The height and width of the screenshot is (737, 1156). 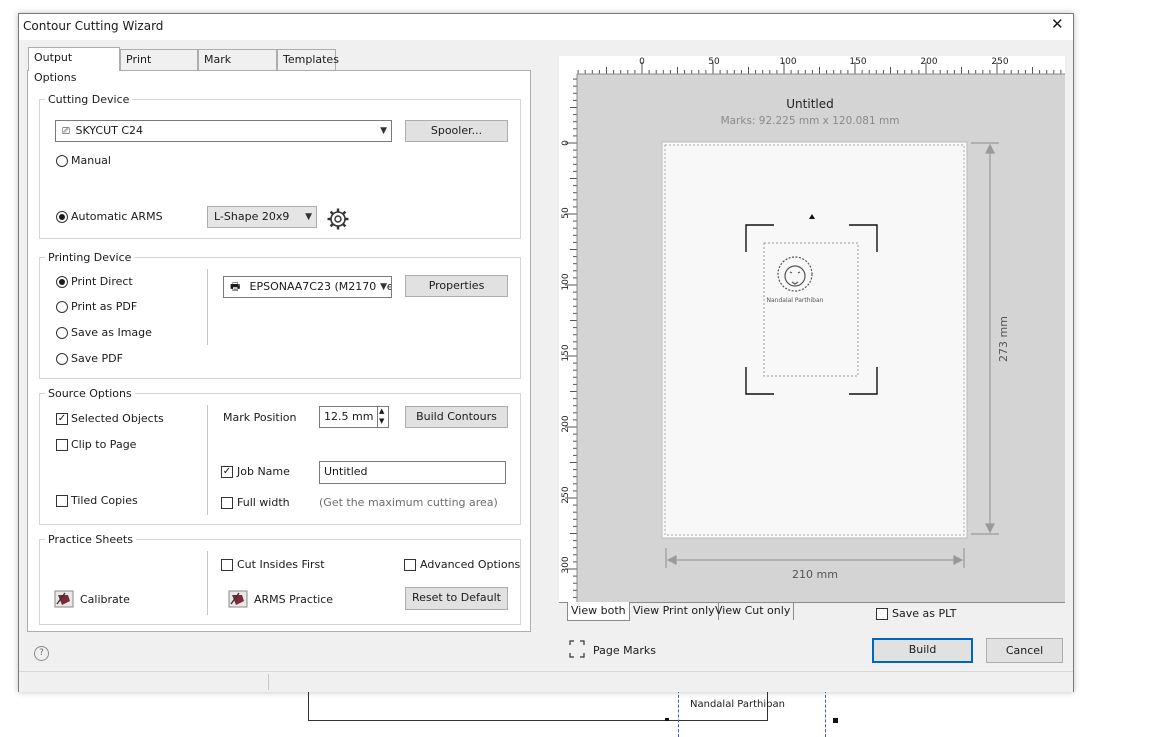 What do you see at coordinates (117, 418) in the screenshot?
I see `selected-objects-label: Selected Objects` at bounding box center [117, 418].